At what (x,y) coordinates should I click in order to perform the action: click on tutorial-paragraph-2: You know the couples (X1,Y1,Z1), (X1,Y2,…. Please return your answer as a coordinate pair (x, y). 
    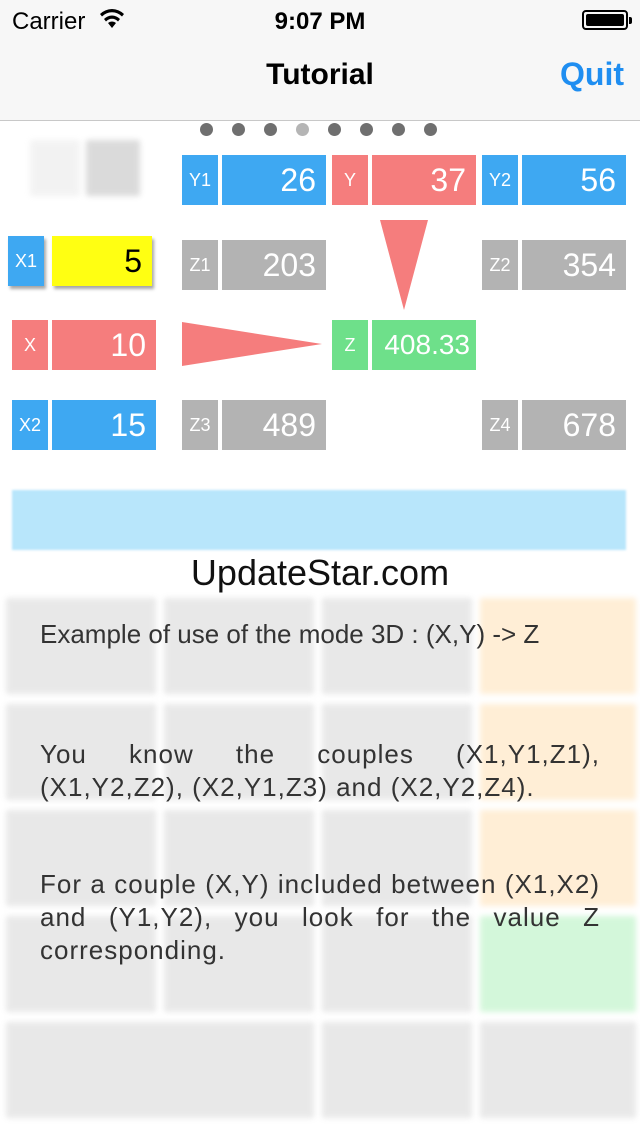
    Looking at the image, I should click on (320, 770).